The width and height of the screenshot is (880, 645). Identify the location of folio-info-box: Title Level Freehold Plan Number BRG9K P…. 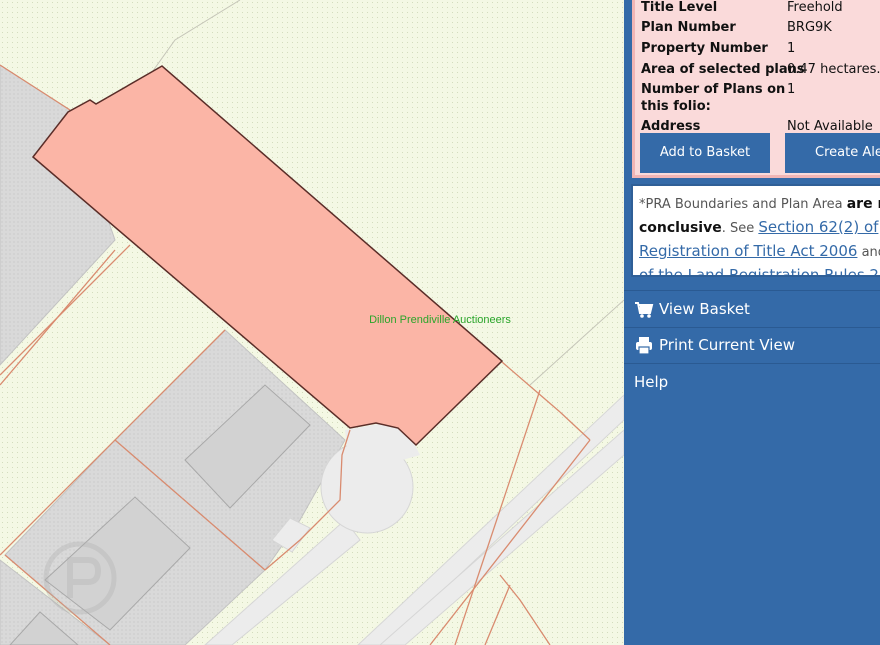
(756, 89).